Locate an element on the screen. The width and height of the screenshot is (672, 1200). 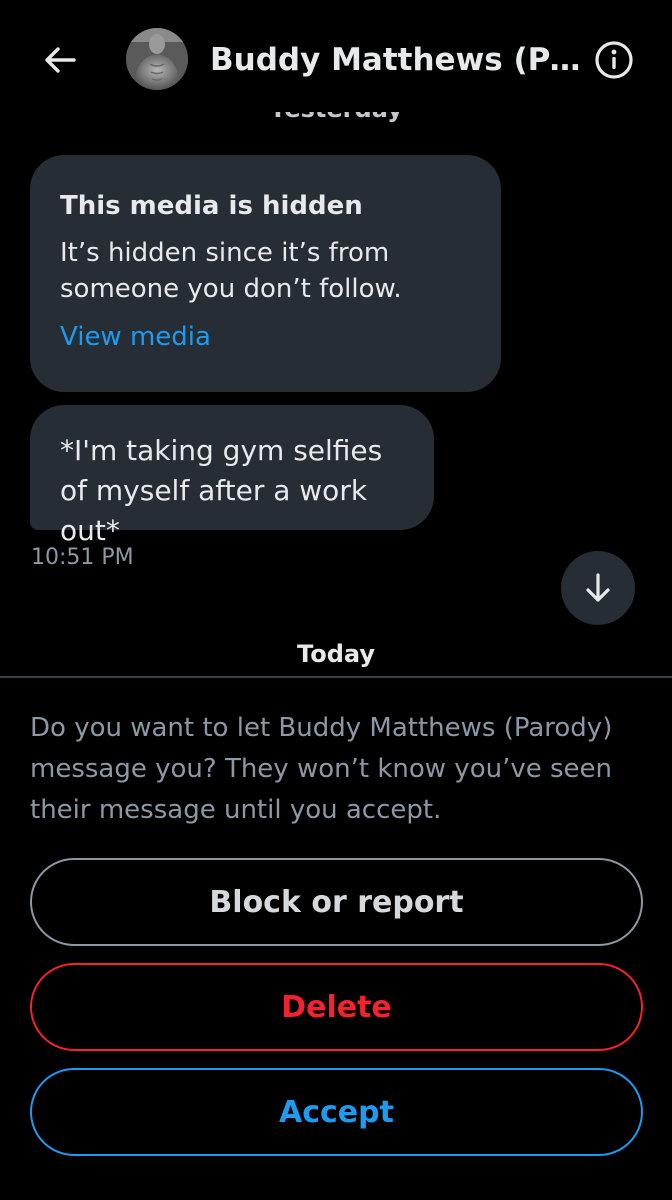
back-button is located at coordinates (60, 60).